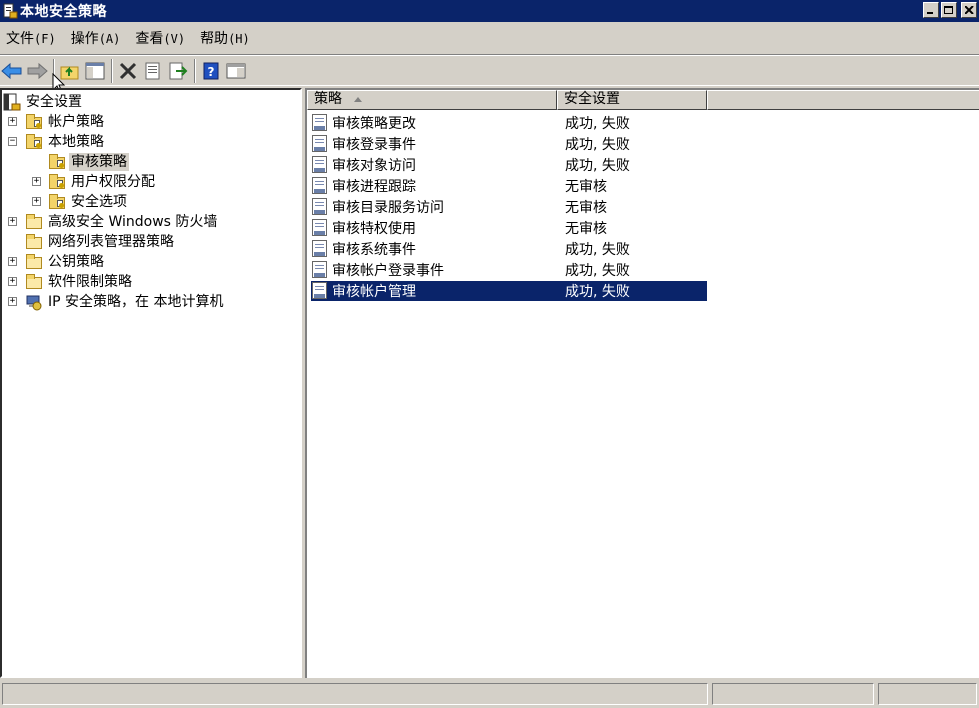 The height and width of the screenshot is (708, 979). I want to click on policy-cell: 审核帐户管理, so click(436, 290).